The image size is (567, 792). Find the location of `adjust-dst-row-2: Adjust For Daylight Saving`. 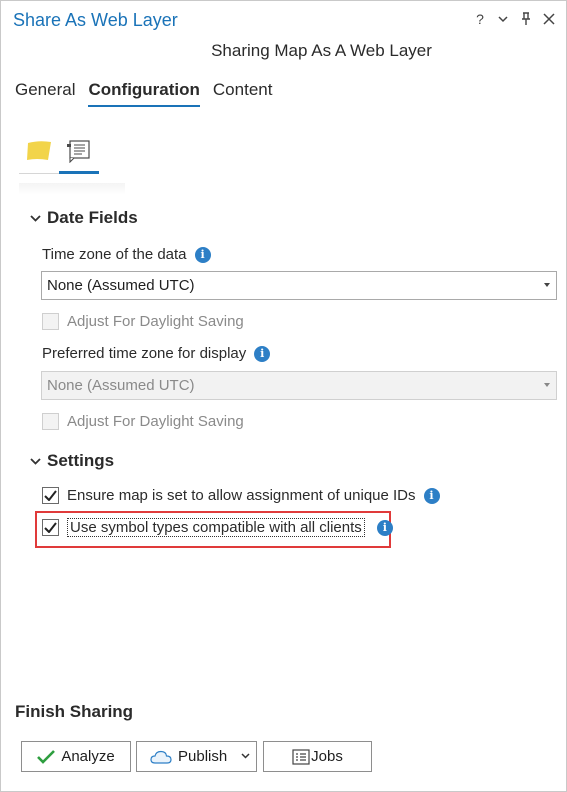

adjust-dst-row-2: Adjust For Daylight Saving is located at coordinates (143, 421).